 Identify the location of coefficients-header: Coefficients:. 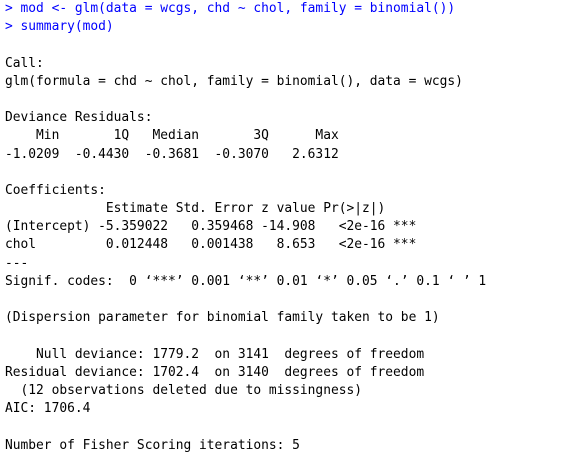
(55, 190).